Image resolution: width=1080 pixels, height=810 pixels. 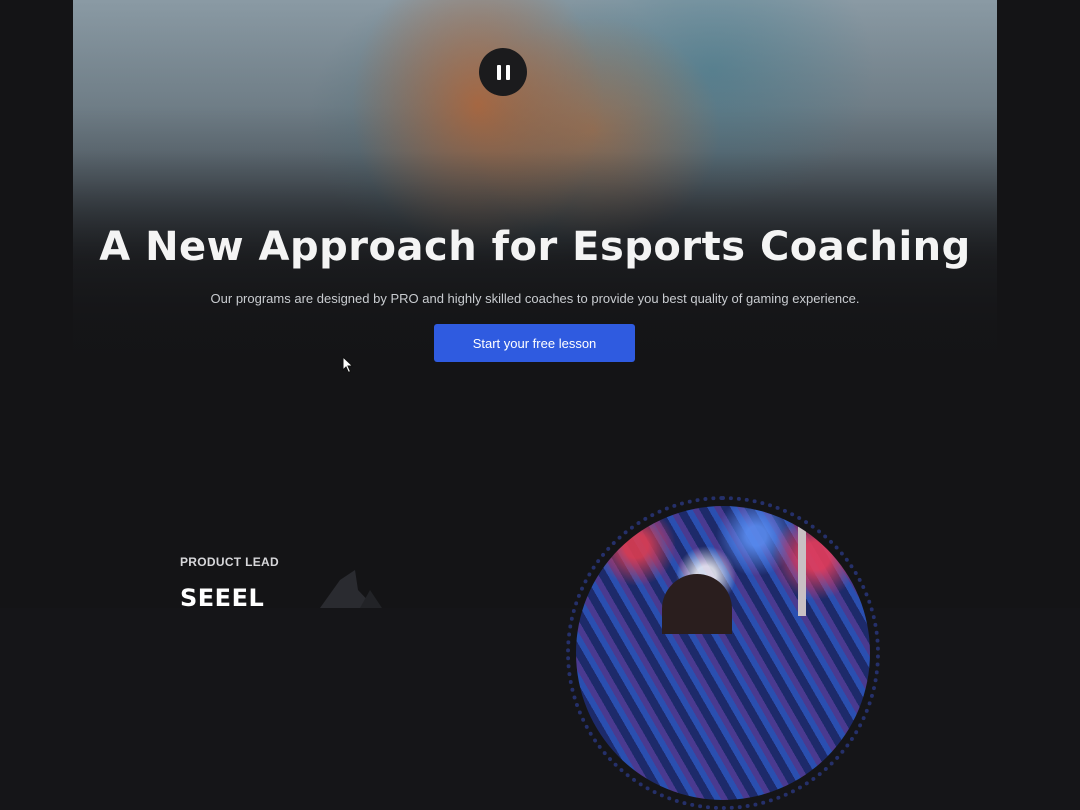 What do you see at coordinates (351, 589) in the screenshot?
I see `decorative-shard-icon` at bounding box center [351, 589].